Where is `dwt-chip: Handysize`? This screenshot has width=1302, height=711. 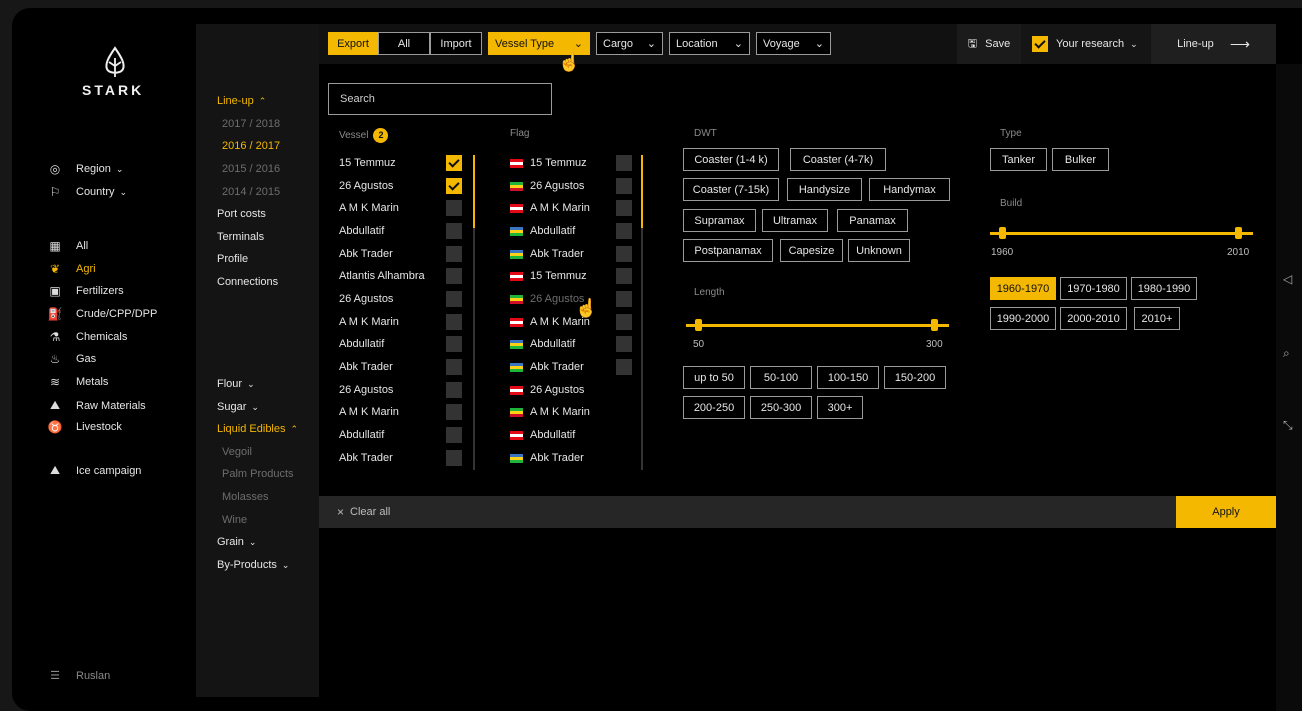
dwt-chip: Handysize is located at coordinates (824, 189).